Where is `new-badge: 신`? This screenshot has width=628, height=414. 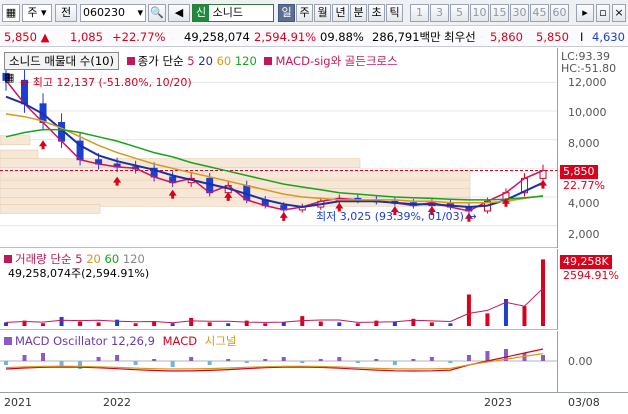 new-badge: 신 is located at coordinates (201, 13).